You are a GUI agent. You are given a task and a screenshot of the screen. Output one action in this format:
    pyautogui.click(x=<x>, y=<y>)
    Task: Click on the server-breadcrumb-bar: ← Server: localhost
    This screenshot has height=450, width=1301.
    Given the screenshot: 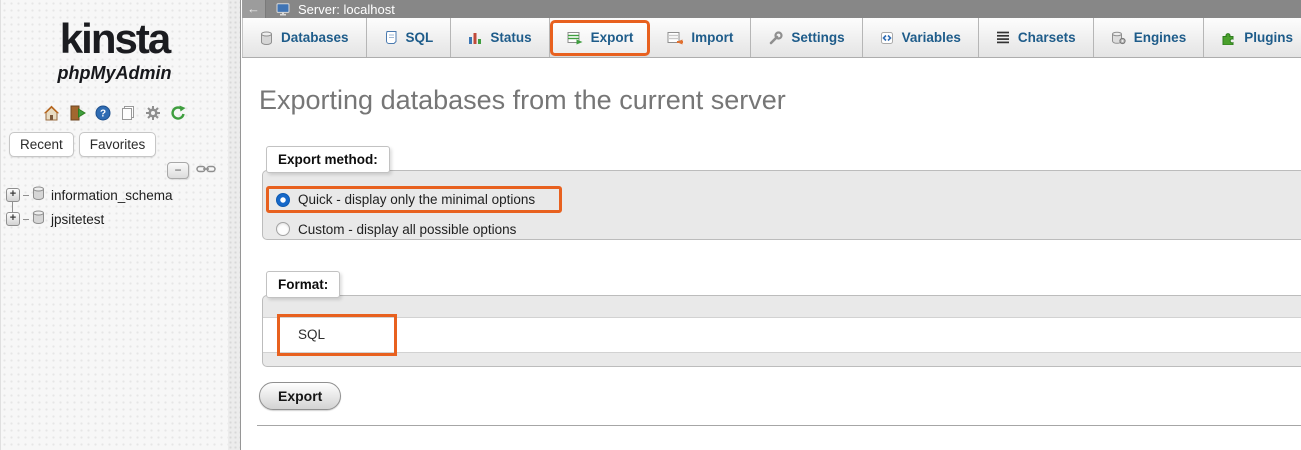 What is the action you would take?
    pyautogui.click(x=771, y=9)
    